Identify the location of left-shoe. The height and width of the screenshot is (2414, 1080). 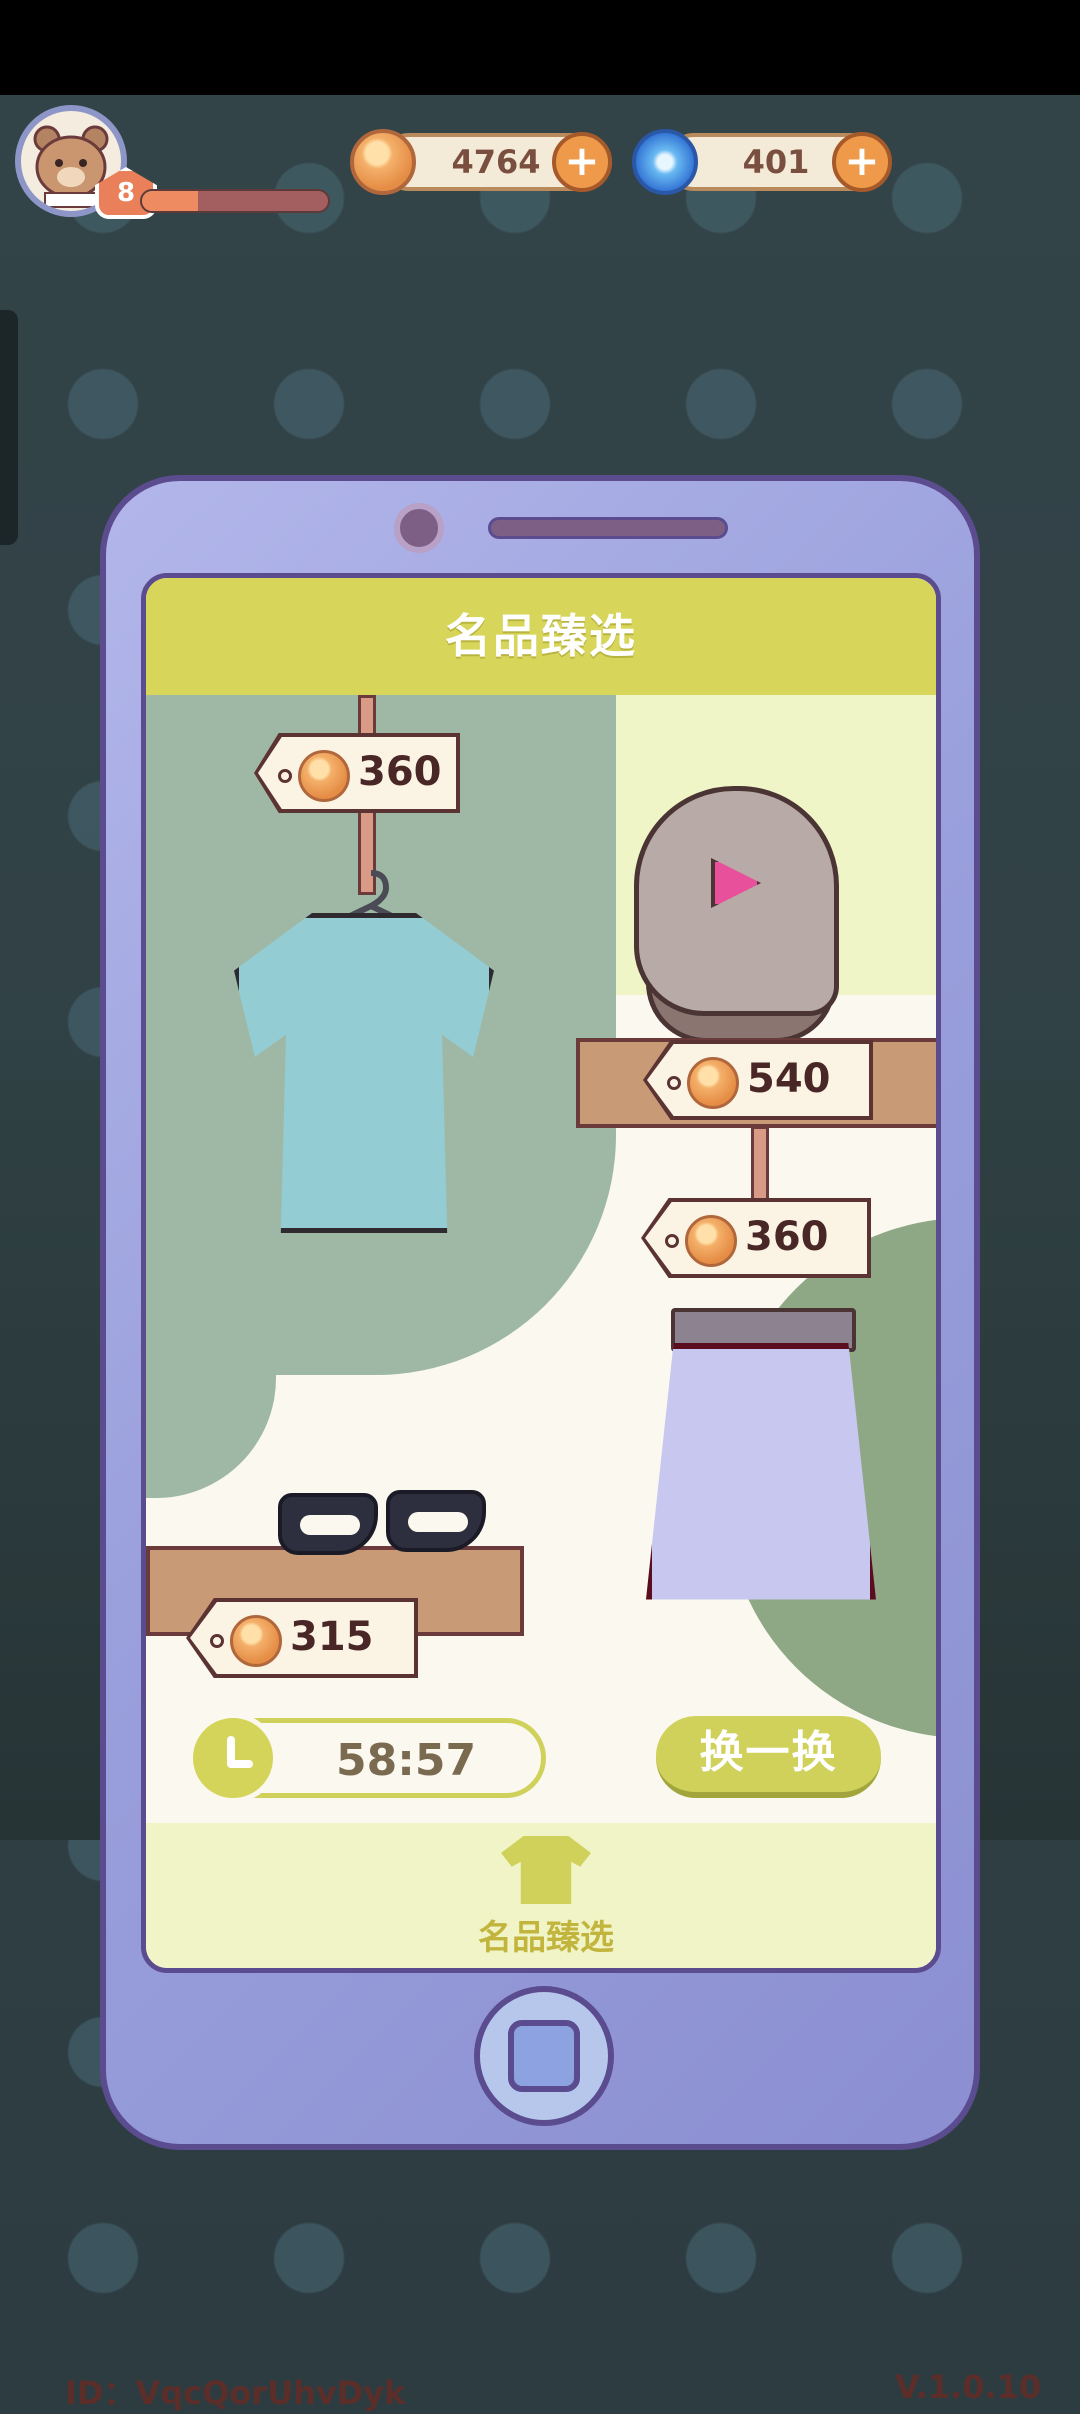
(328, 1524).